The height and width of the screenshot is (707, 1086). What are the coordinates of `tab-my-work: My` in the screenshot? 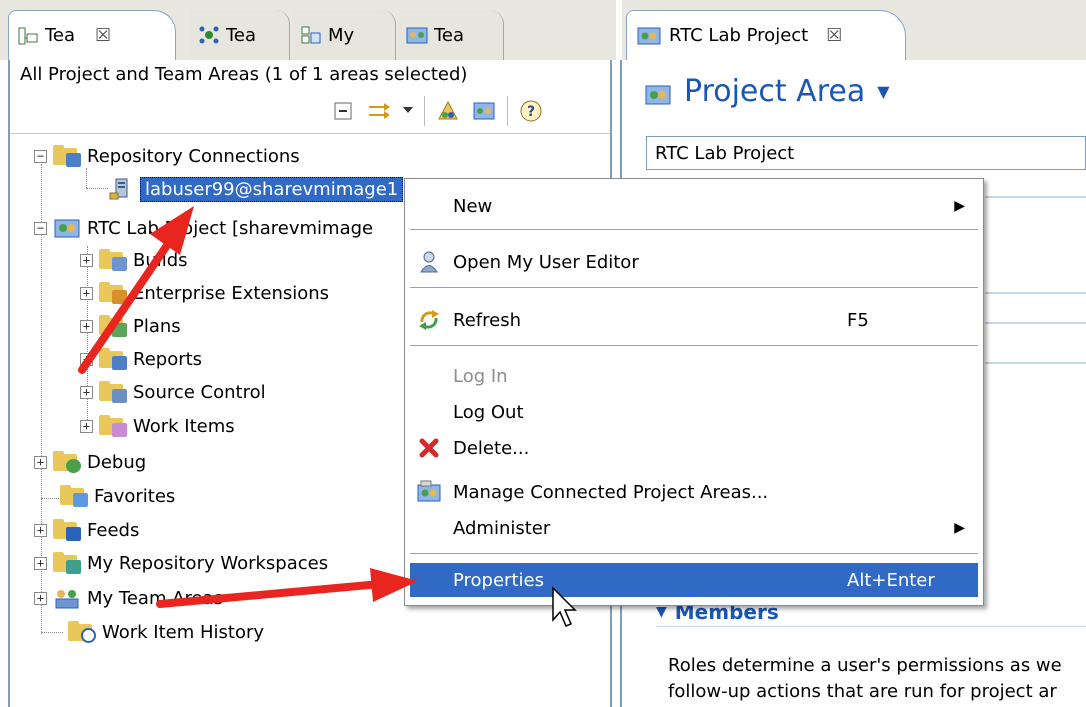 It's located at (344, 35).